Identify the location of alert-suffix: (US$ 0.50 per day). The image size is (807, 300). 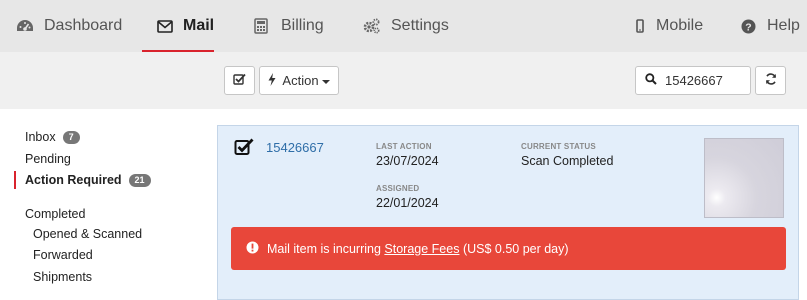
(515, 248).